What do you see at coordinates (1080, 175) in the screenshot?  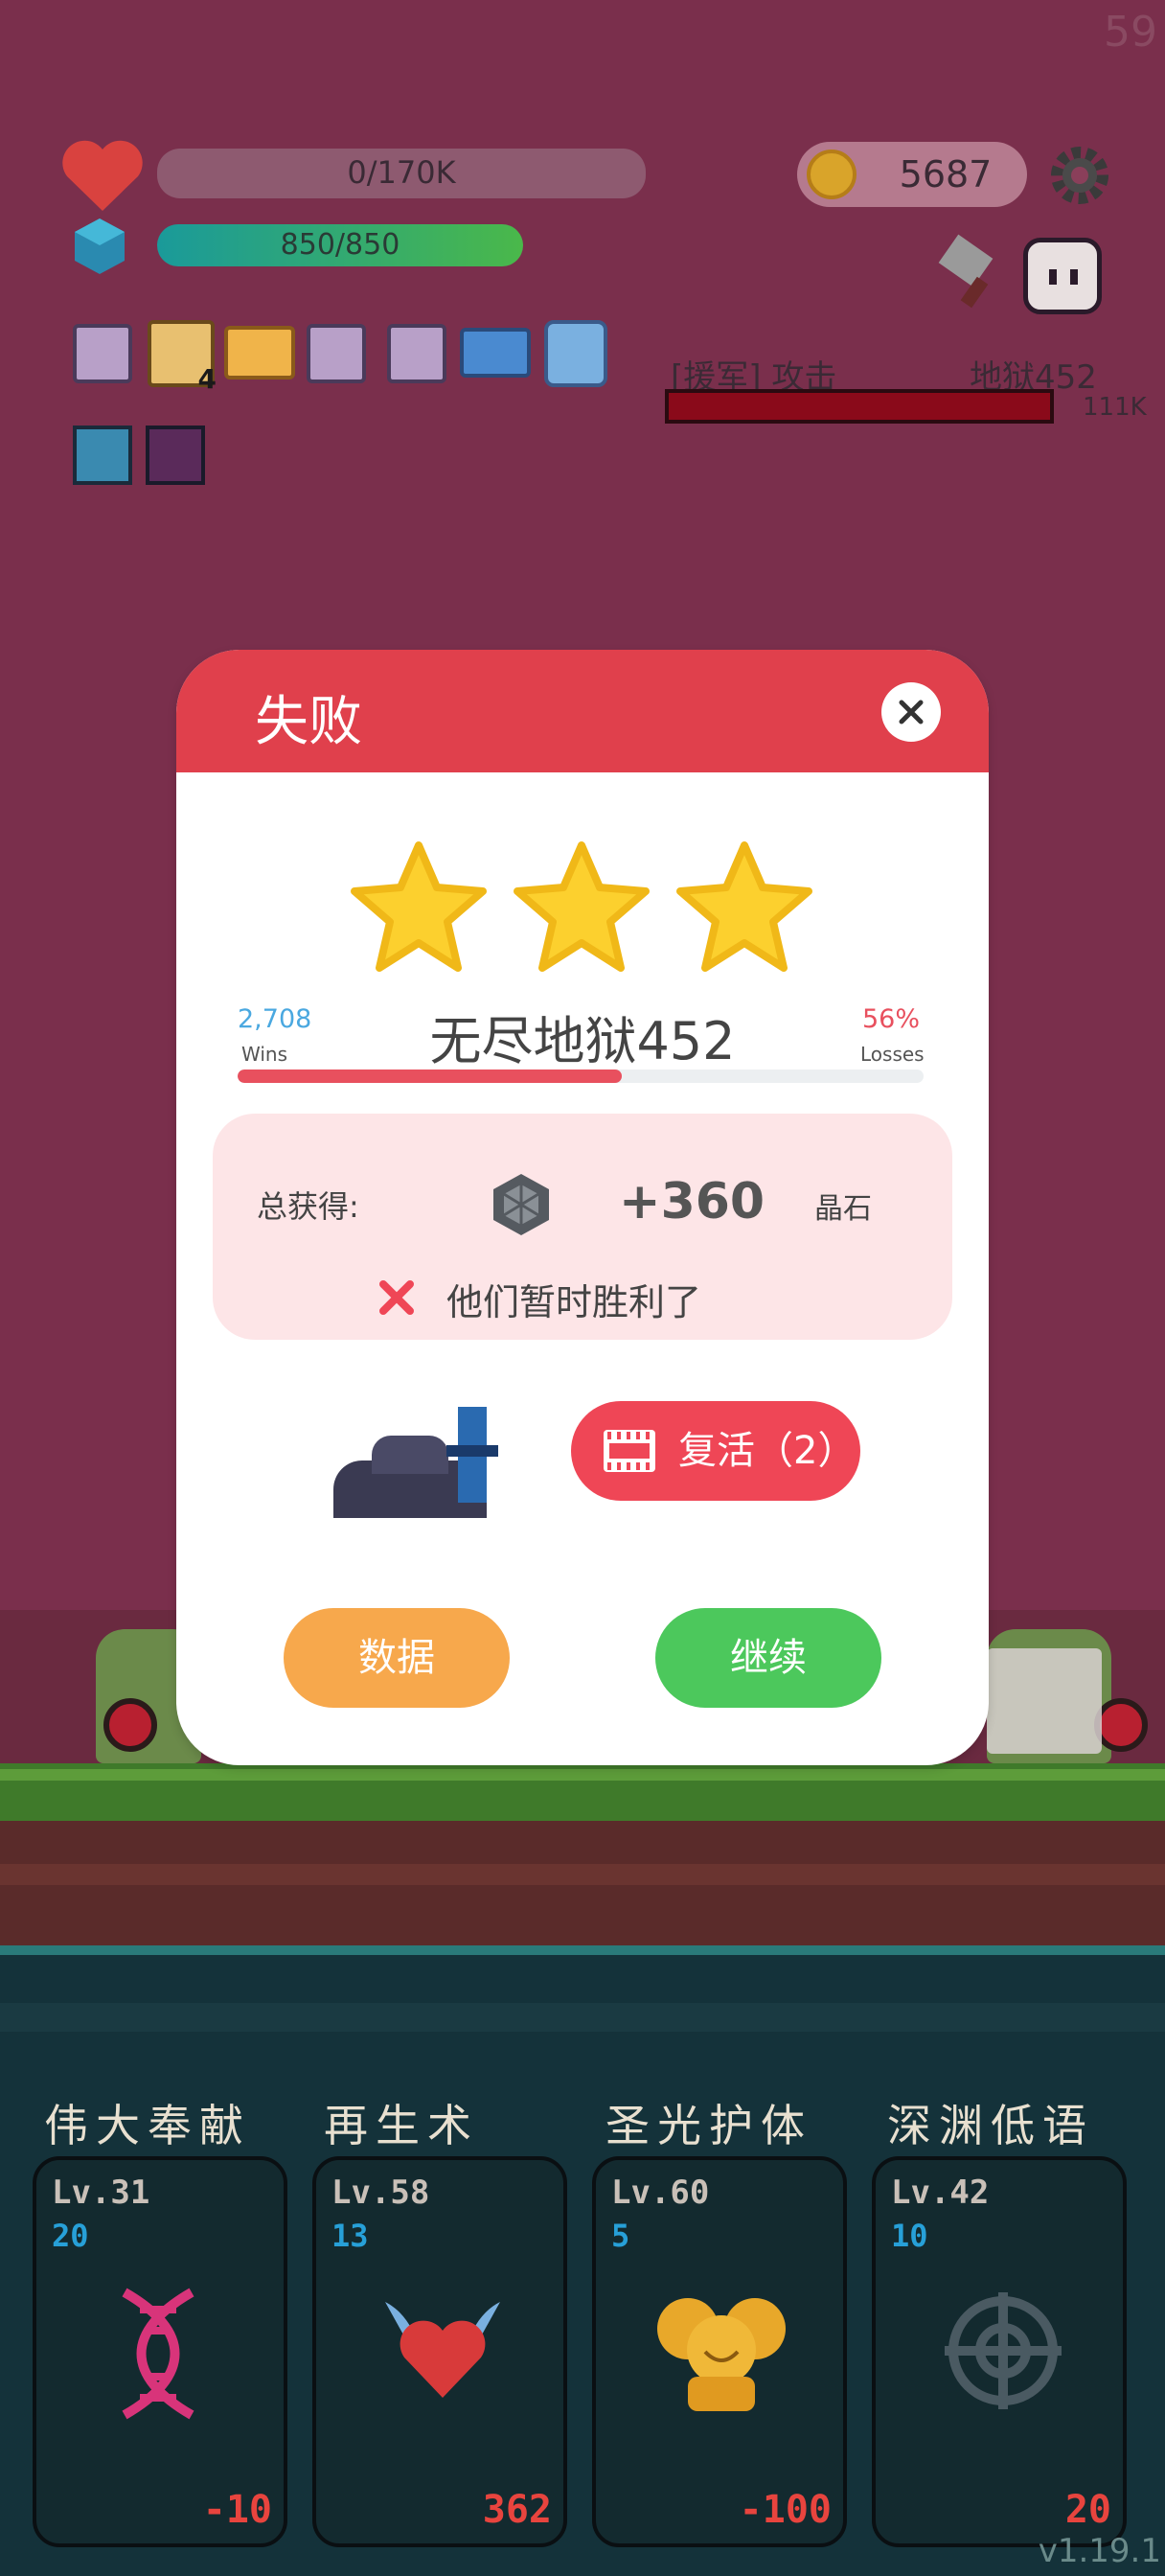 I see `settings-gear-icon` at bounding box center [1080, 175].